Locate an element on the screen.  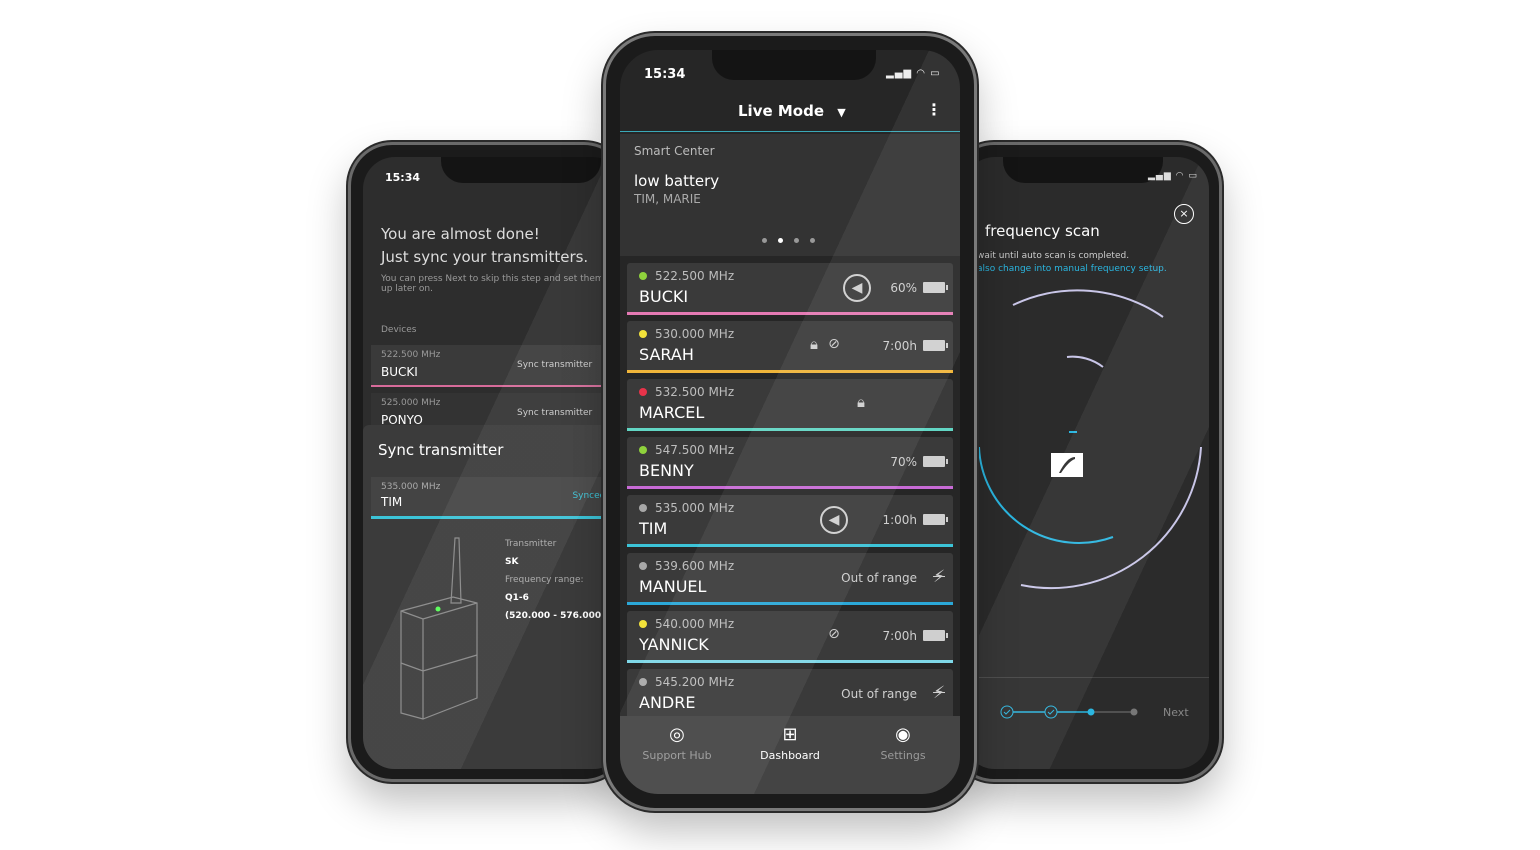
status-value: 1:00h is located at coordinates (899, 520).